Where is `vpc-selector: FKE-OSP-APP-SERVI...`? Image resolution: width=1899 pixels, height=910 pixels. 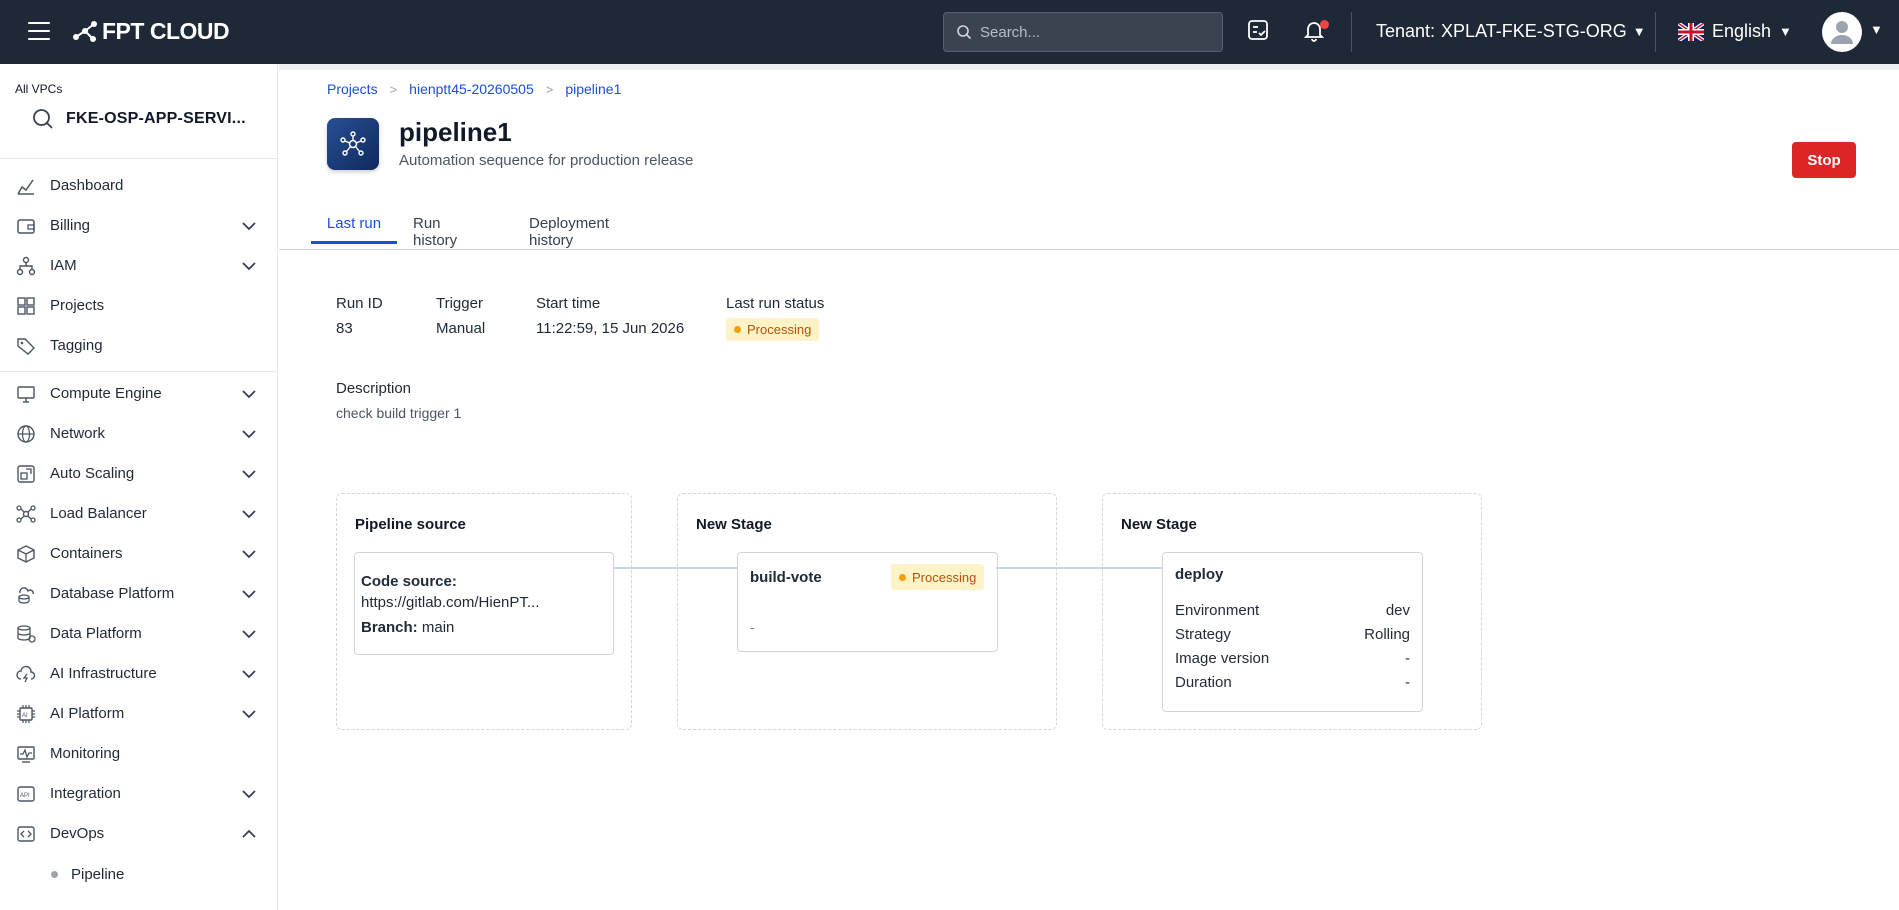
vpc-selector: FKE-OSP-APP-SERVI... is located at coordinates (139, 119).